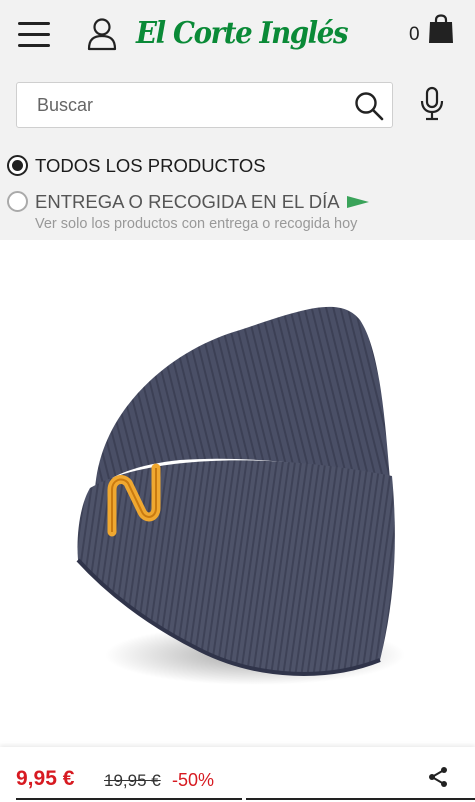  What do you see at coordinates (369, 106) in the screenshot?
I see `search-icon` at bounding box center [369, 106].